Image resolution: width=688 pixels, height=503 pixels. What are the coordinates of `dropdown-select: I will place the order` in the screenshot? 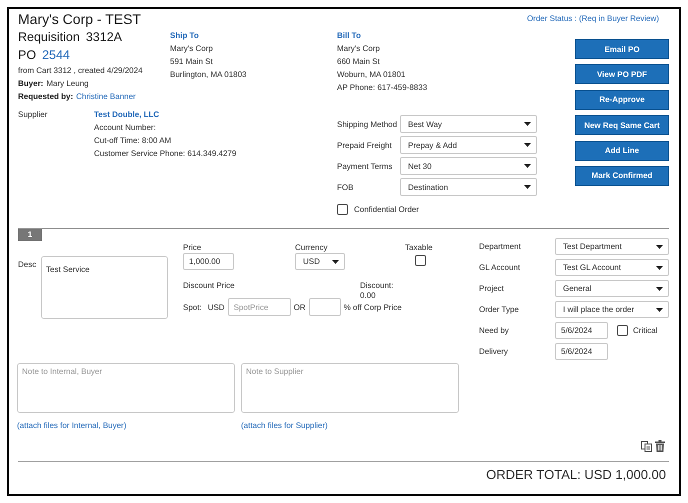 It's located at (612, 309).